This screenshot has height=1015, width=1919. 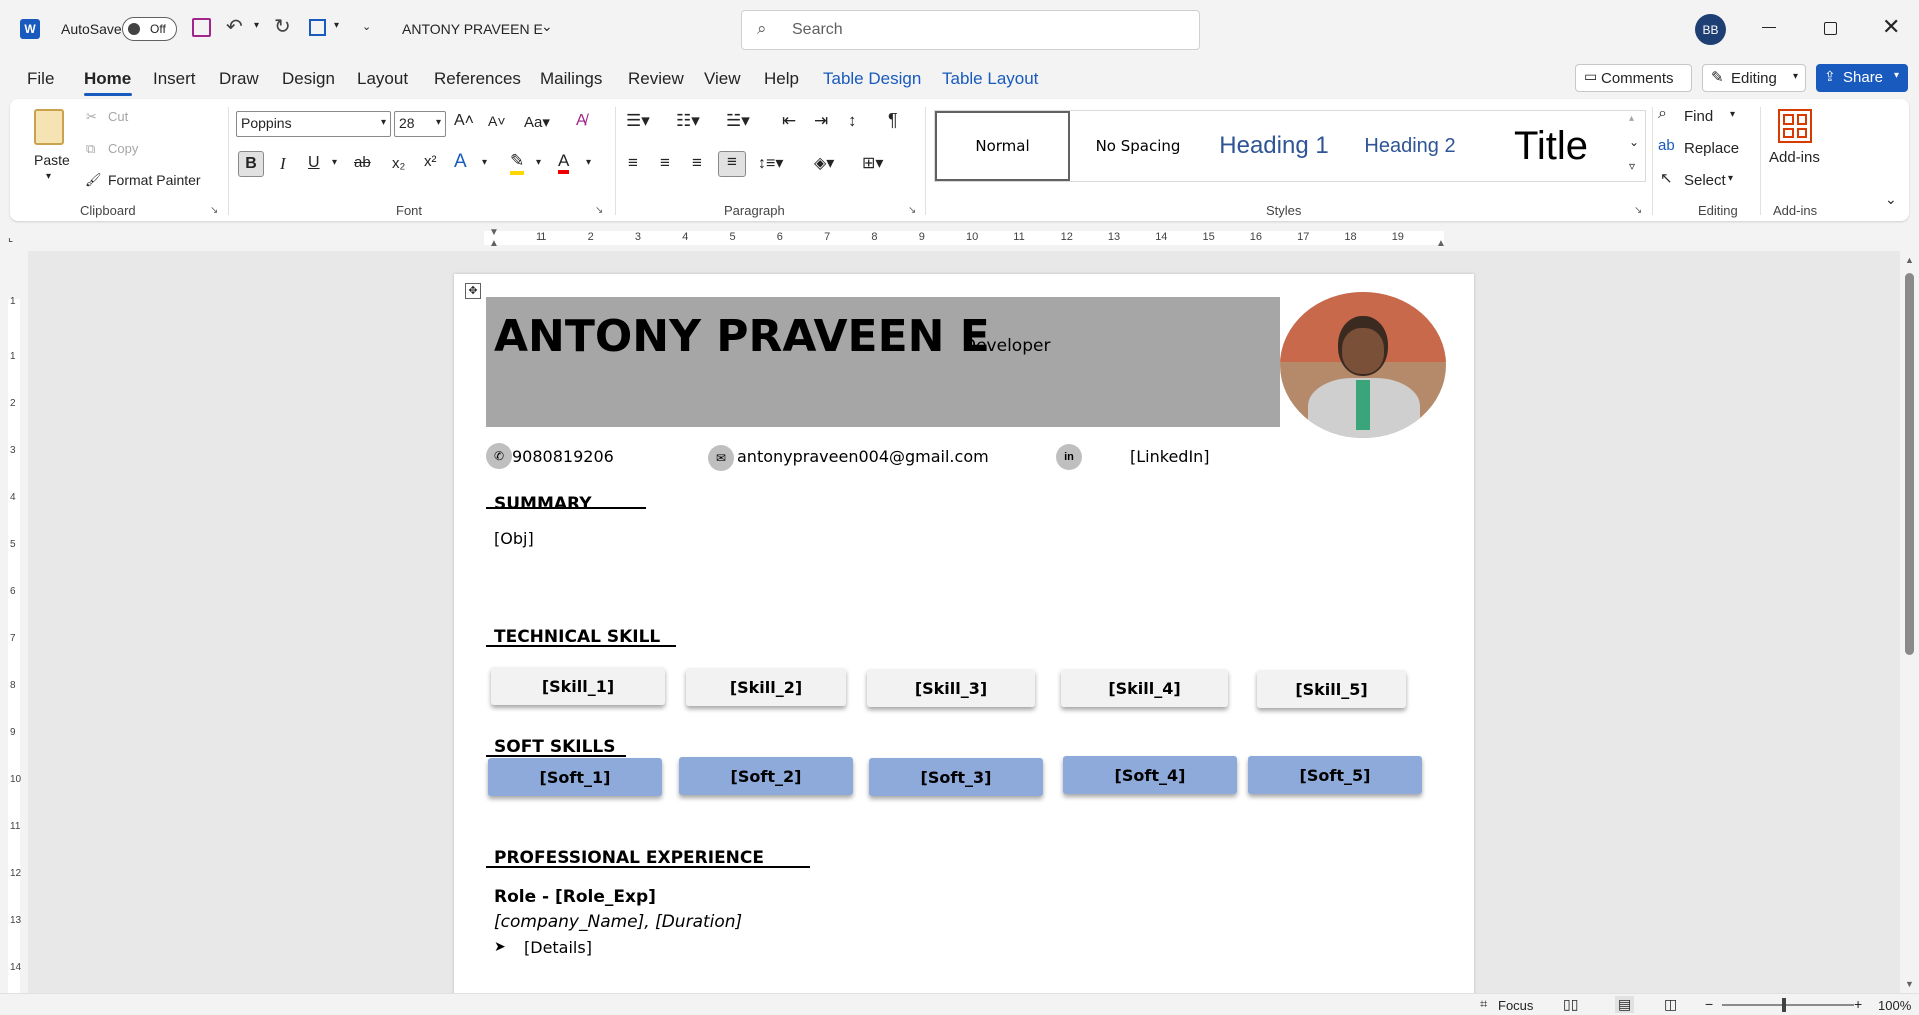 I want to click on collapse-ribbon-icon: ⌄, so click(x=1891, y=199).